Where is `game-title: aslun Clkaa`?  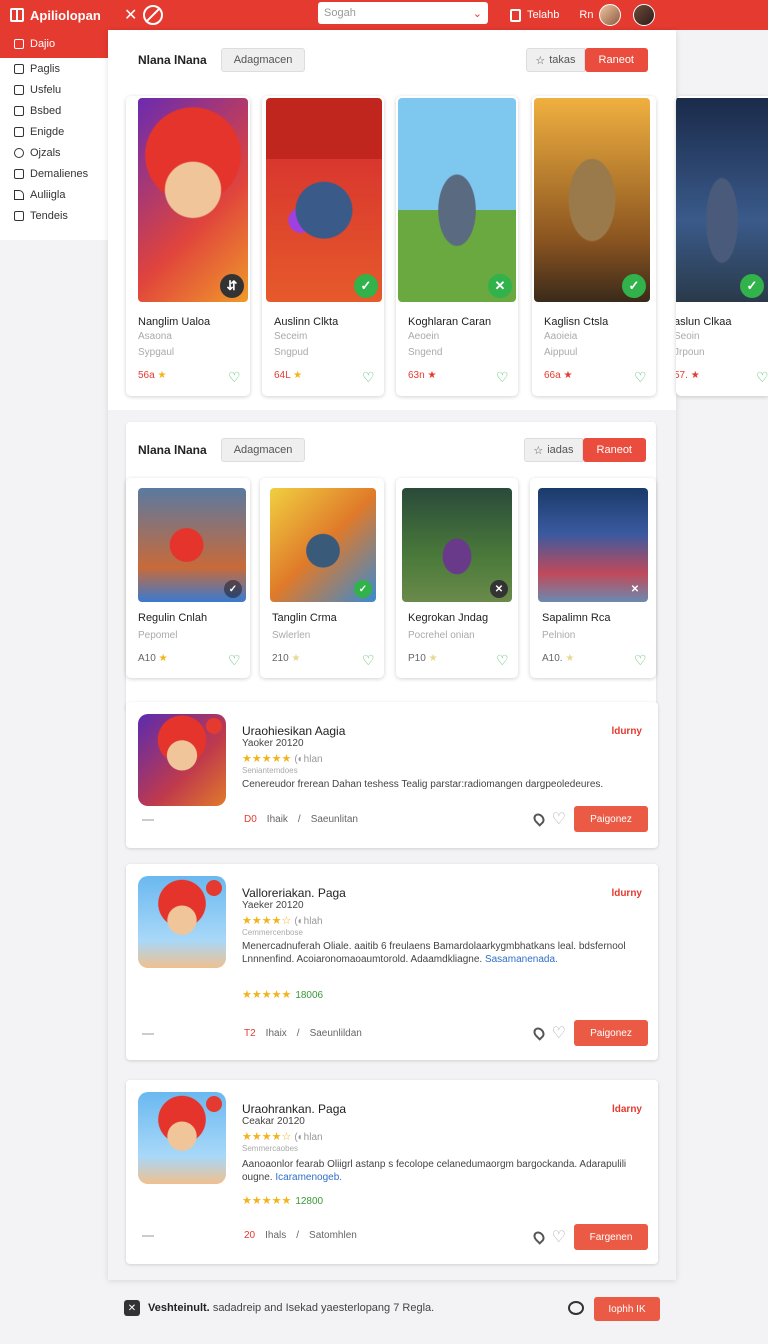
game-title: aslun Clkaa is located at coordinates (704, 322).